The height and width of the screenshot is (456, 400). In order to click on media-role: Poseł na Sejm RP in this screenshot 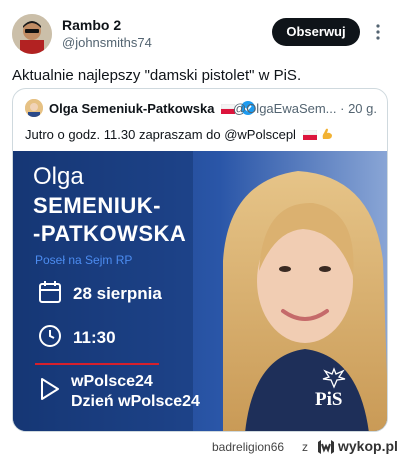, I will do `click(84, 260)`.